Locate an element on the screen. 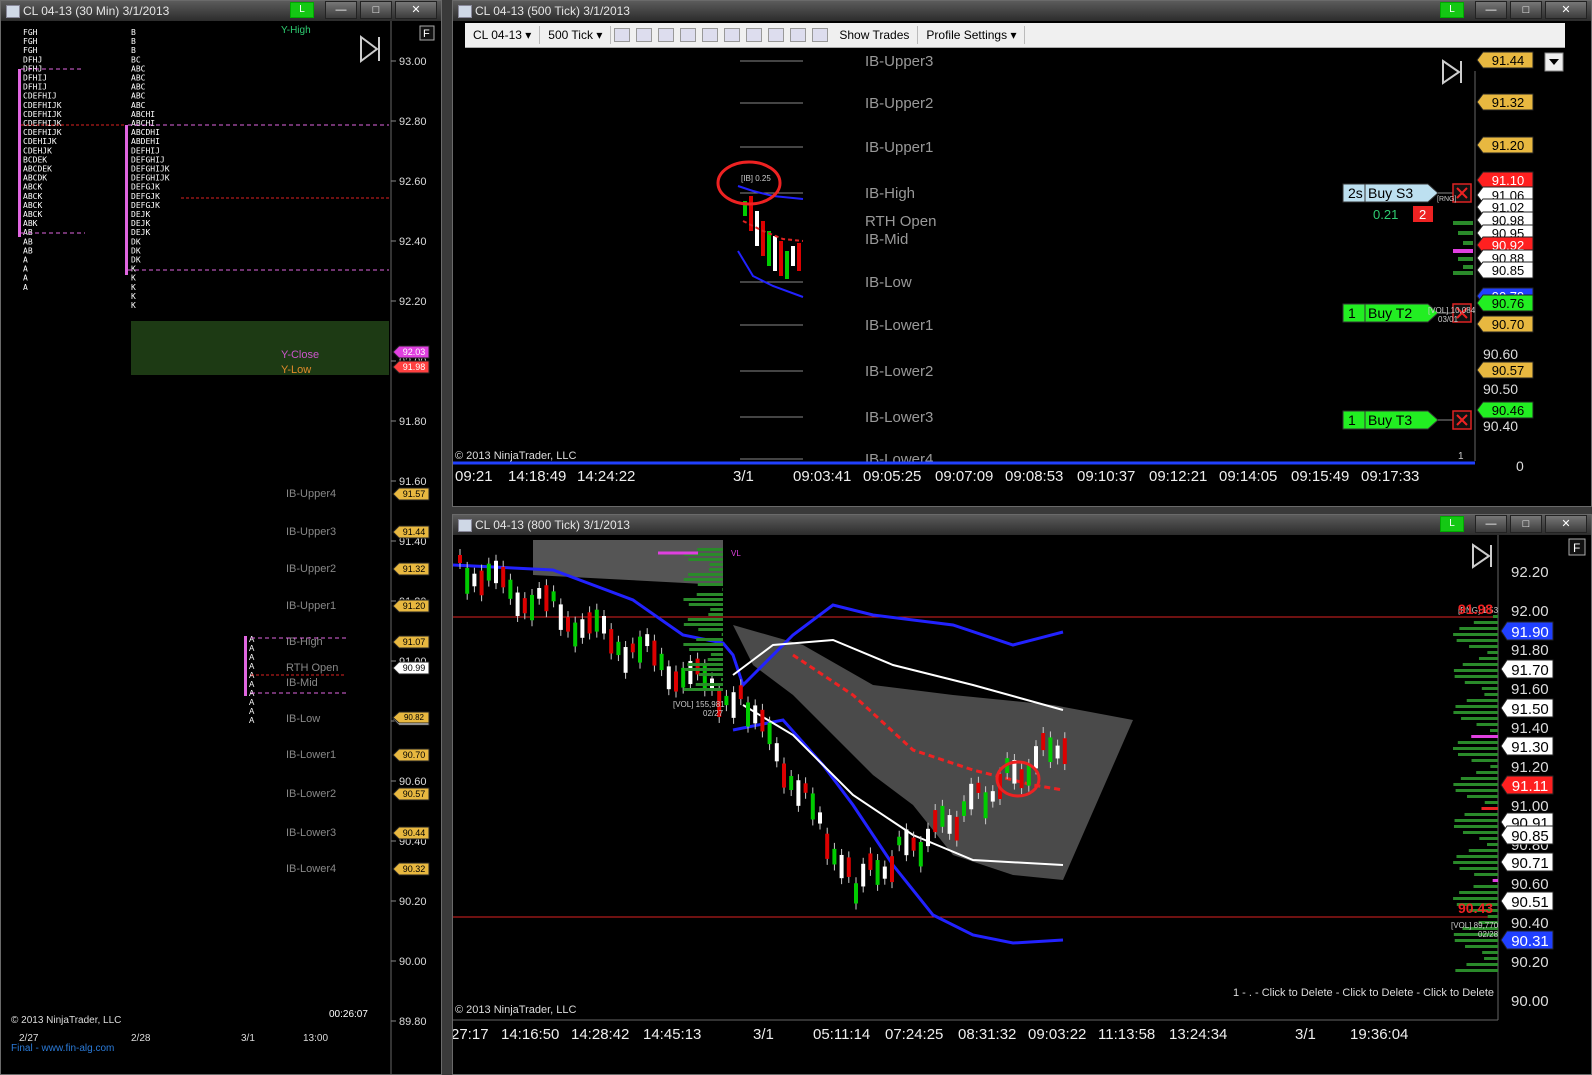 This screenshot has height=1075, width=1592. profile-settings-button: Profile Settings ▾ is located at coordinates (972, 35).